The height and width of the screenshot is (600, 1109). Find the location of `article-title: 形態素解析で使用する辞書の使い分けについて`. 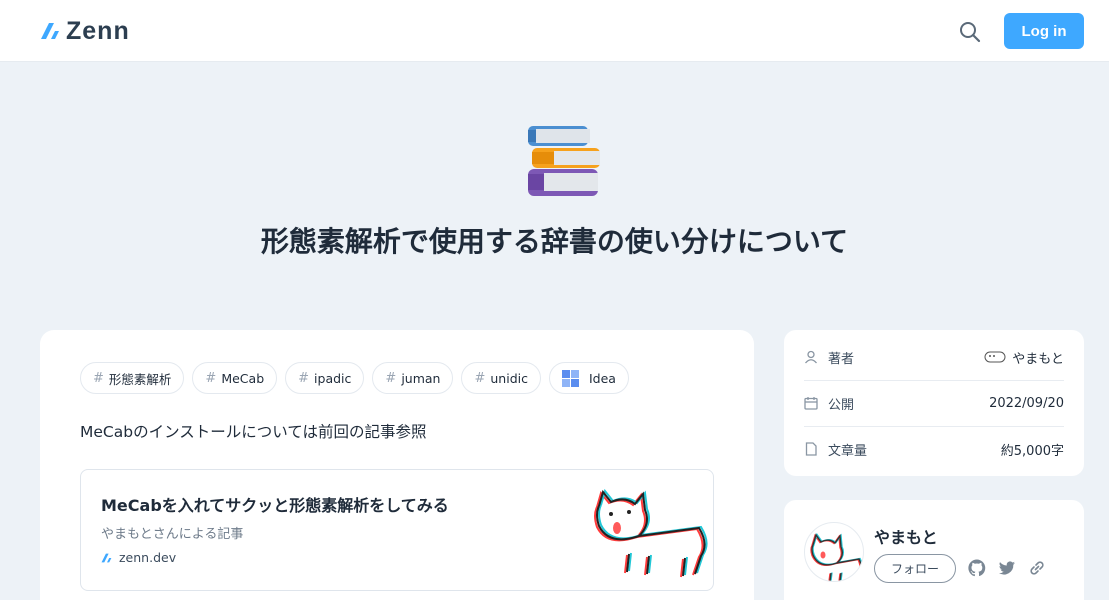

article-title: 形態素解析で使用する辞書の使い分けについて is located at coordinates (554, 241).